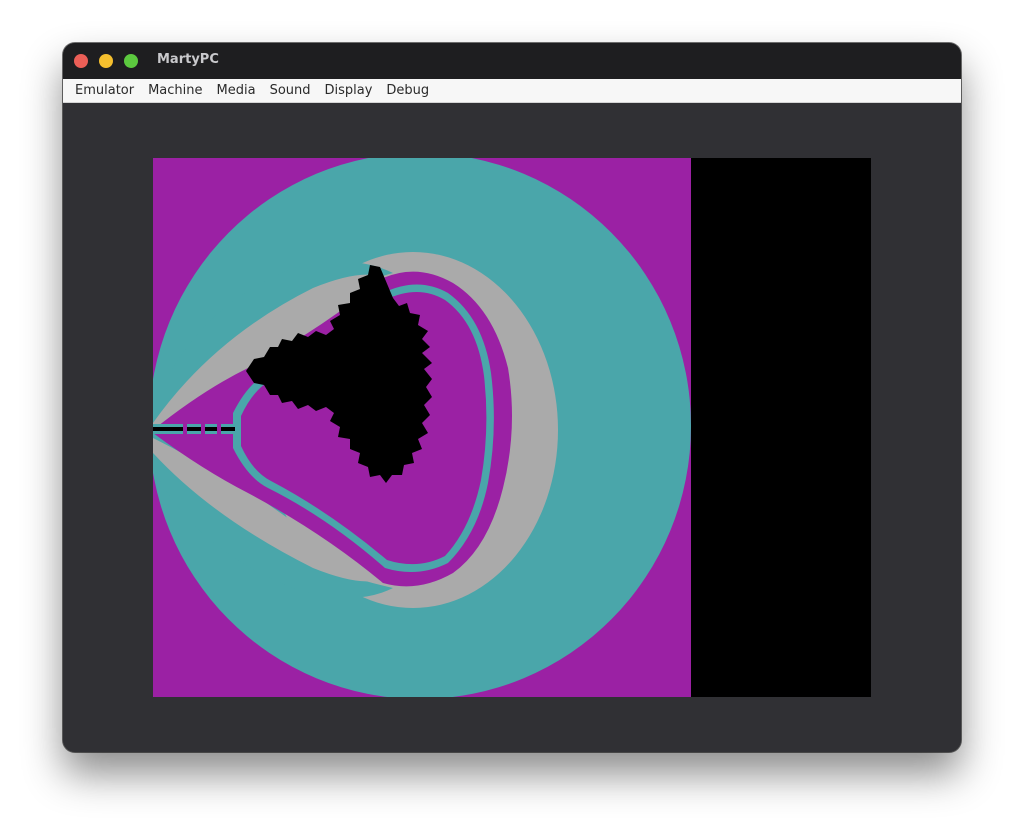 The height and width of the screenshot is (835, 1024). What do you see at coordinates (407, 91) in the screenshot?
I see `menu-debug: Debug` at bounding box center [407, 91].